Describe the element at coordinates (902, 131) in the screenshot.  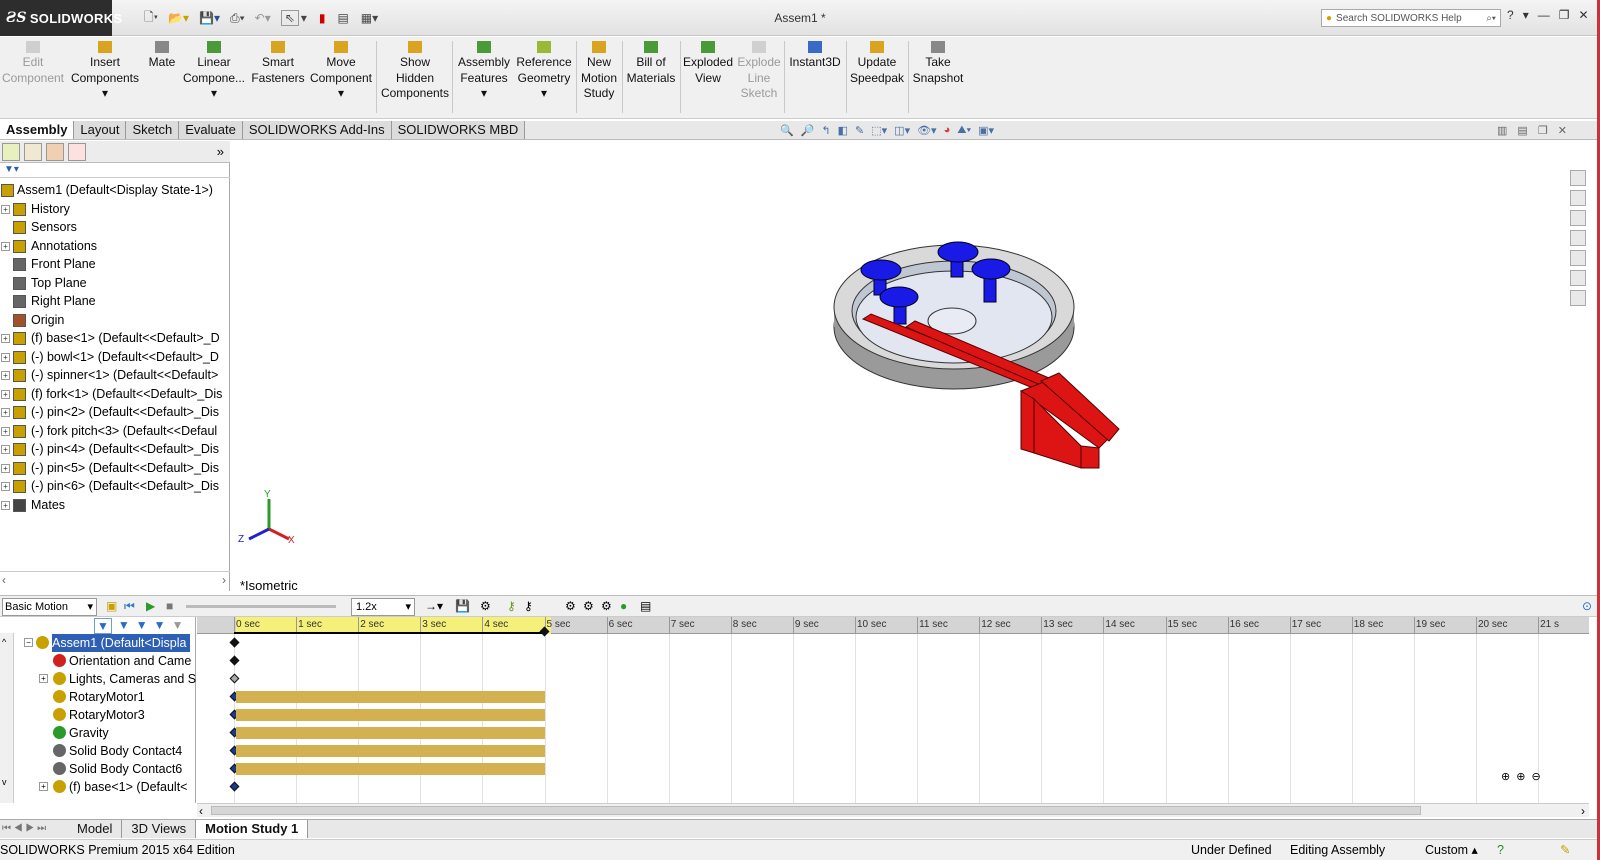
I see `display-style-icon: ◫▾` at that location.